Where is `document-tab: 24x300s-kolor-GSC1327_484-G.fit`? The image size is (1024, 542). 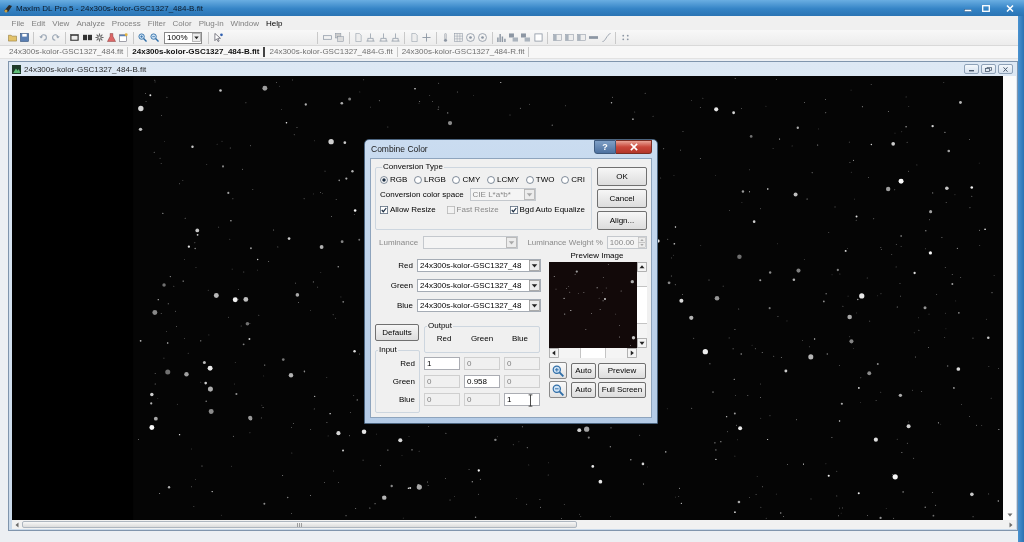
document-tab: 24x300s-kolor-GSC1327_484-G.fit is located at coordinates (331, 52).